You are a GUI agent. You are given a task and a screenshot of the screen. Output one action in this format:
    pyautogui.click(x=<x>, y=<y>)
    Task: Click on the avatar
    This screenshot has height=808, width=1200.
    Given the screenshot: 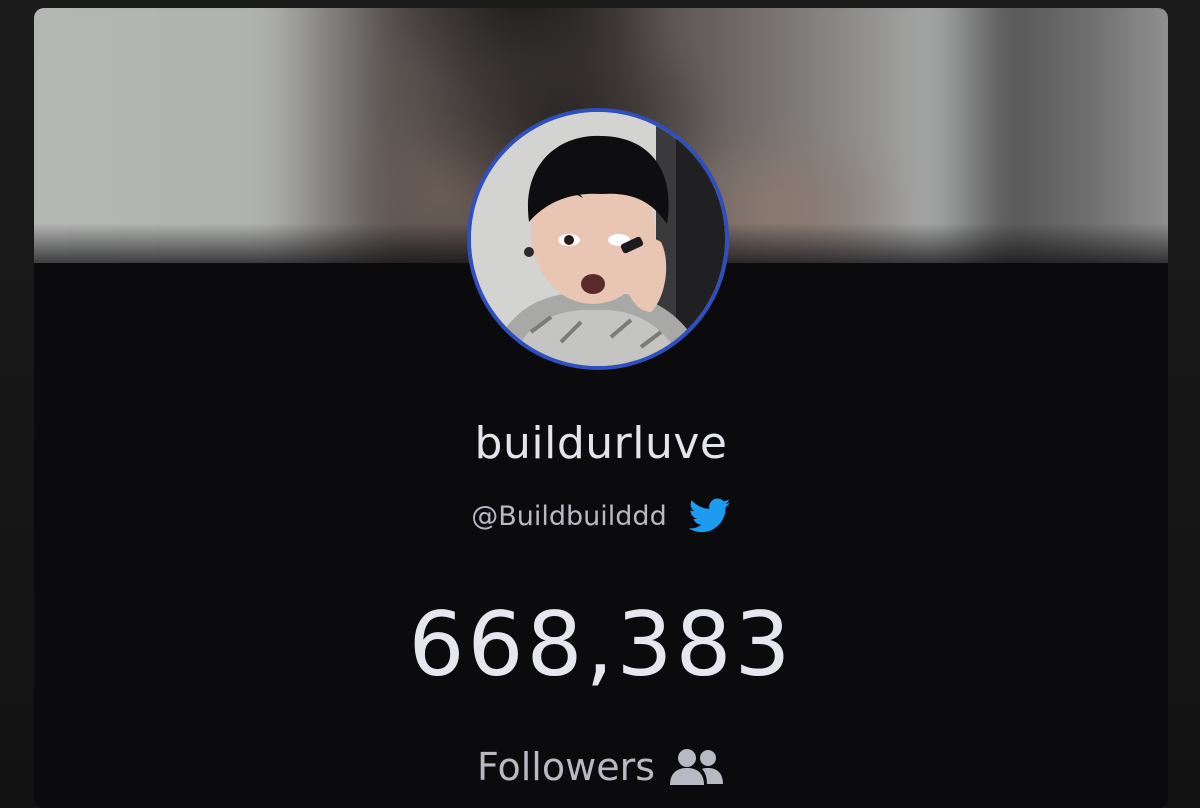 What is the action you would take?
    pyautogui.click(x=598, y=239)
    